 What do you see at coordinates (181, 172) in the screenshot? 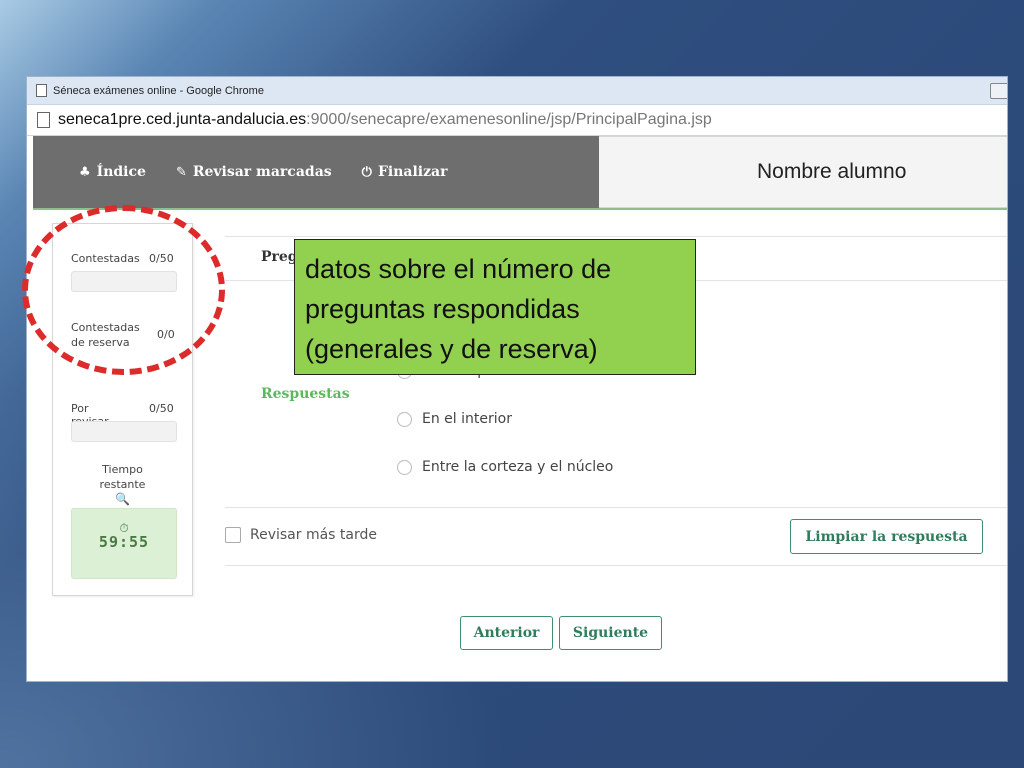
I see `pencil-icon: ✎` at bounding box center [181, 172].